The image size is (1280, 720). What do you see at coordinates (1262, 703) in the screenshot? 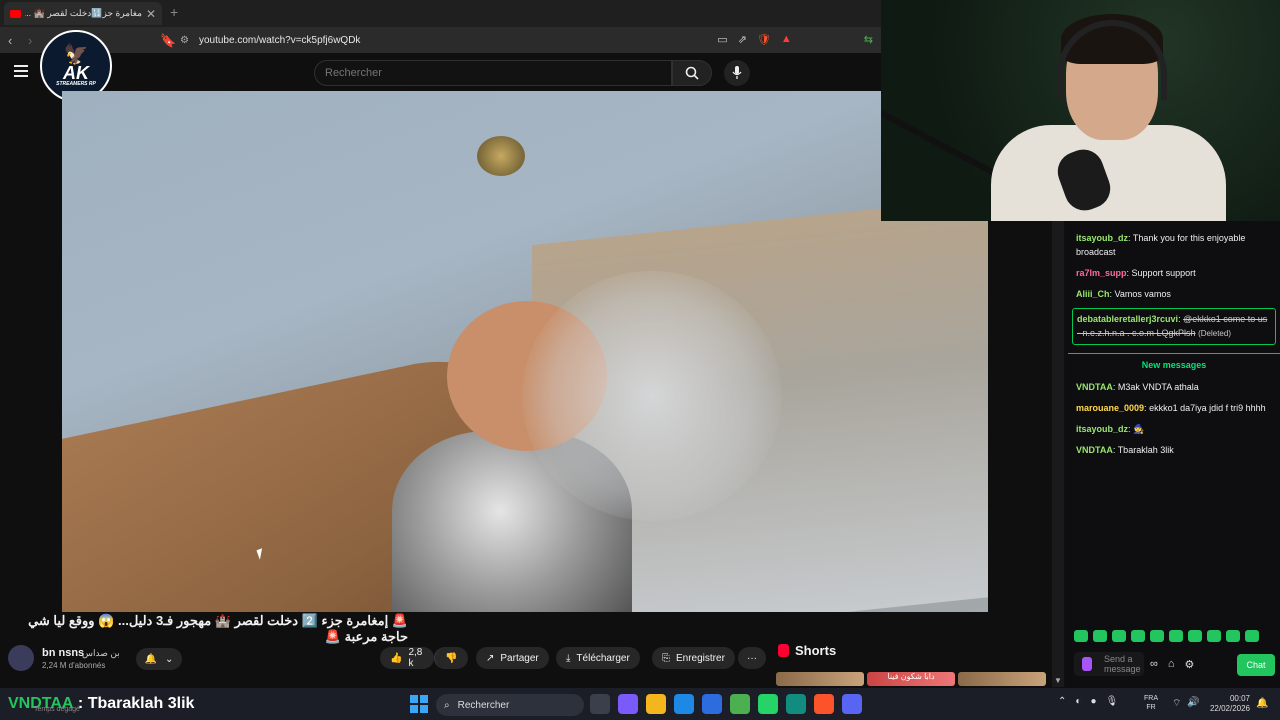
I see `notification-bell-icon: 🔔` at bounding box center [1262, 703].